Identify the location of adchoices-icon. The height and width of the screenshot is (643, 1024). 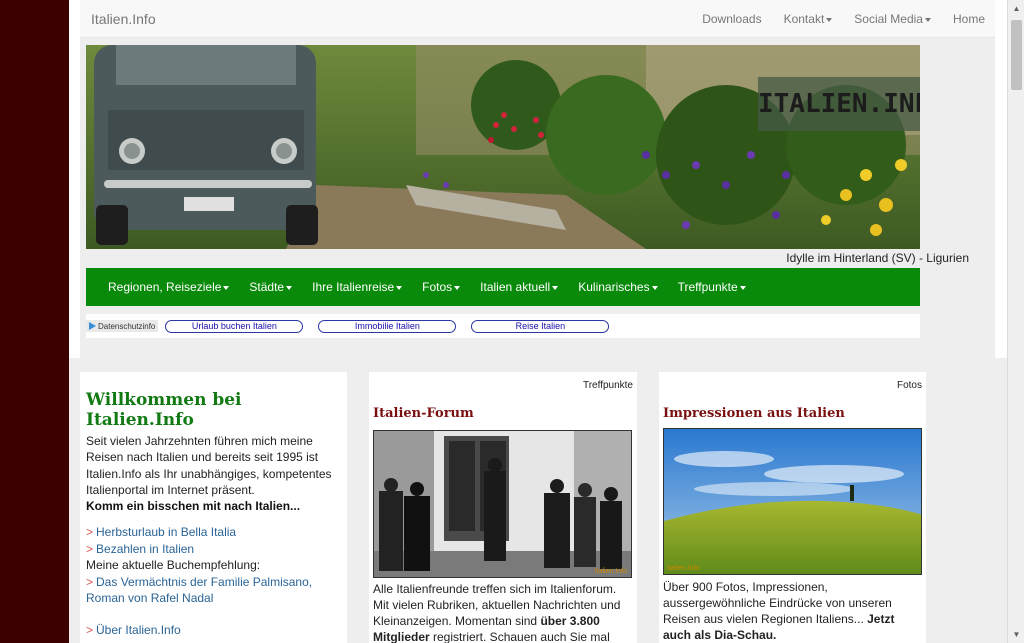
(92, 326).